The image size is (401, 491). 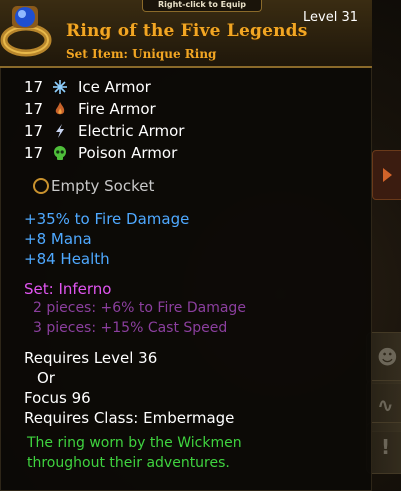 I want to click on armor-label: Fire Armor, so click(x=117, y=109).